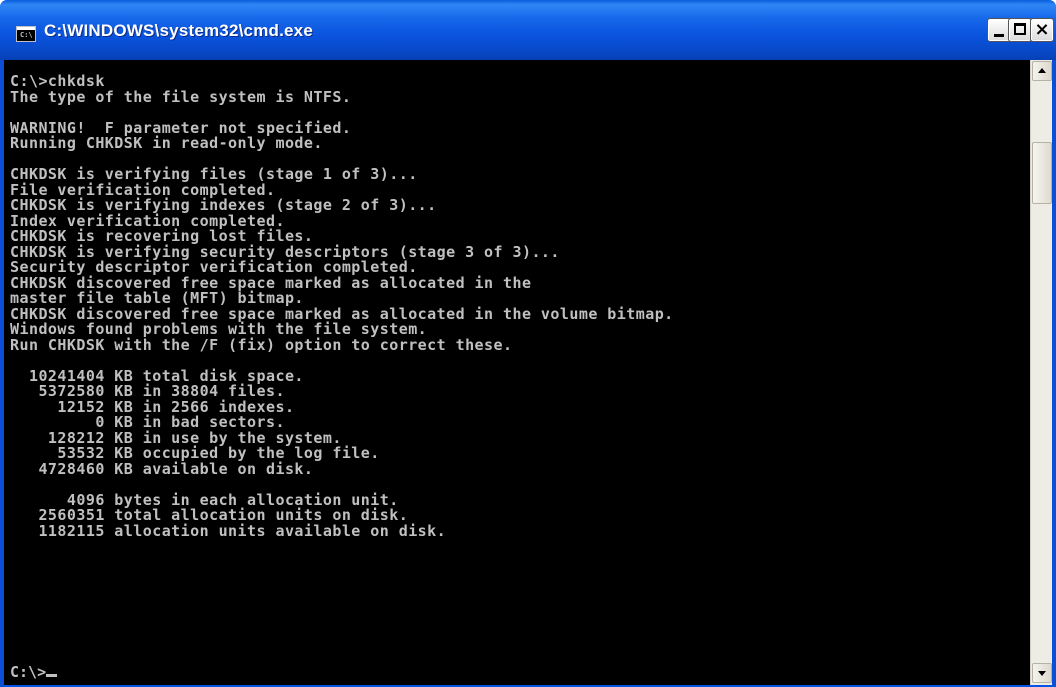 The height and width of the screenshot is (687, 1056). Describe the element at coordinates (1054, 373) in the screenshot. I see `window-border-right` at that location.